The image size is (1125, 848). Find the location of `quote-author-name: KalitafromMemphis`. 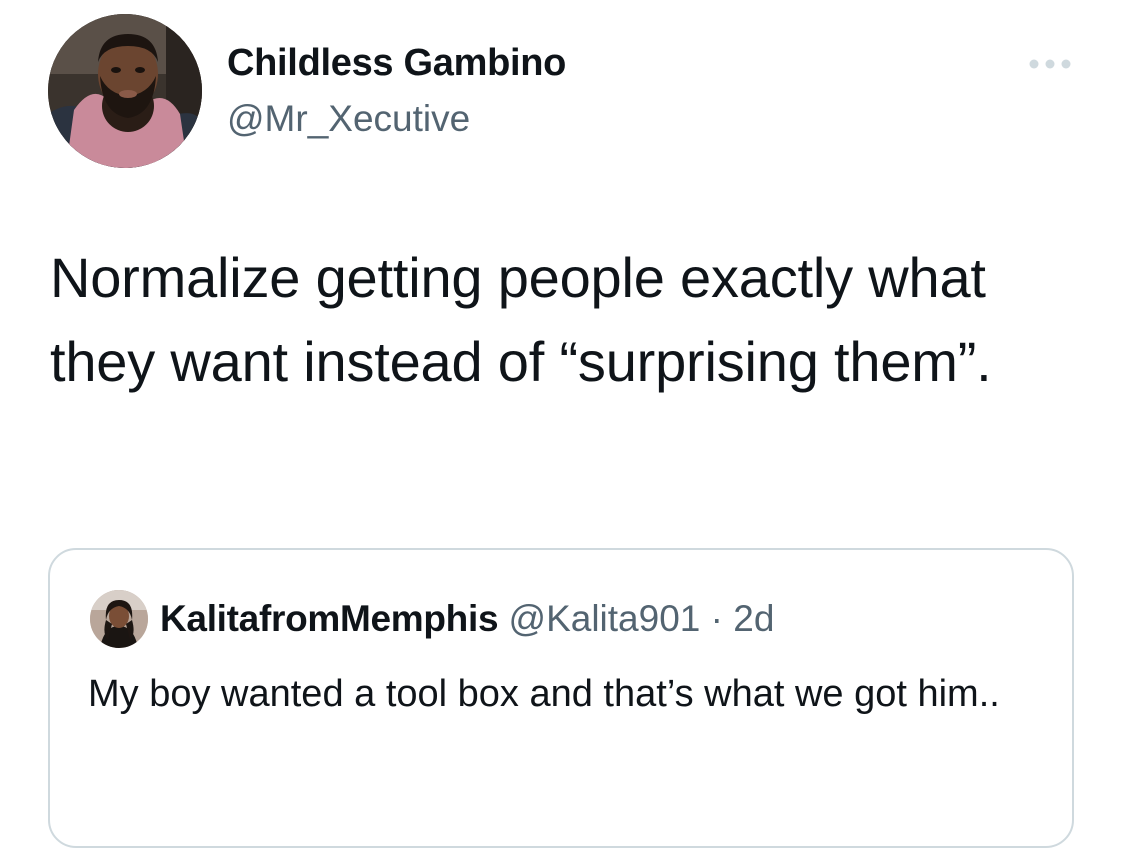

quote-author-name: KalitafromMemphis is located at coordinates (329, 618).